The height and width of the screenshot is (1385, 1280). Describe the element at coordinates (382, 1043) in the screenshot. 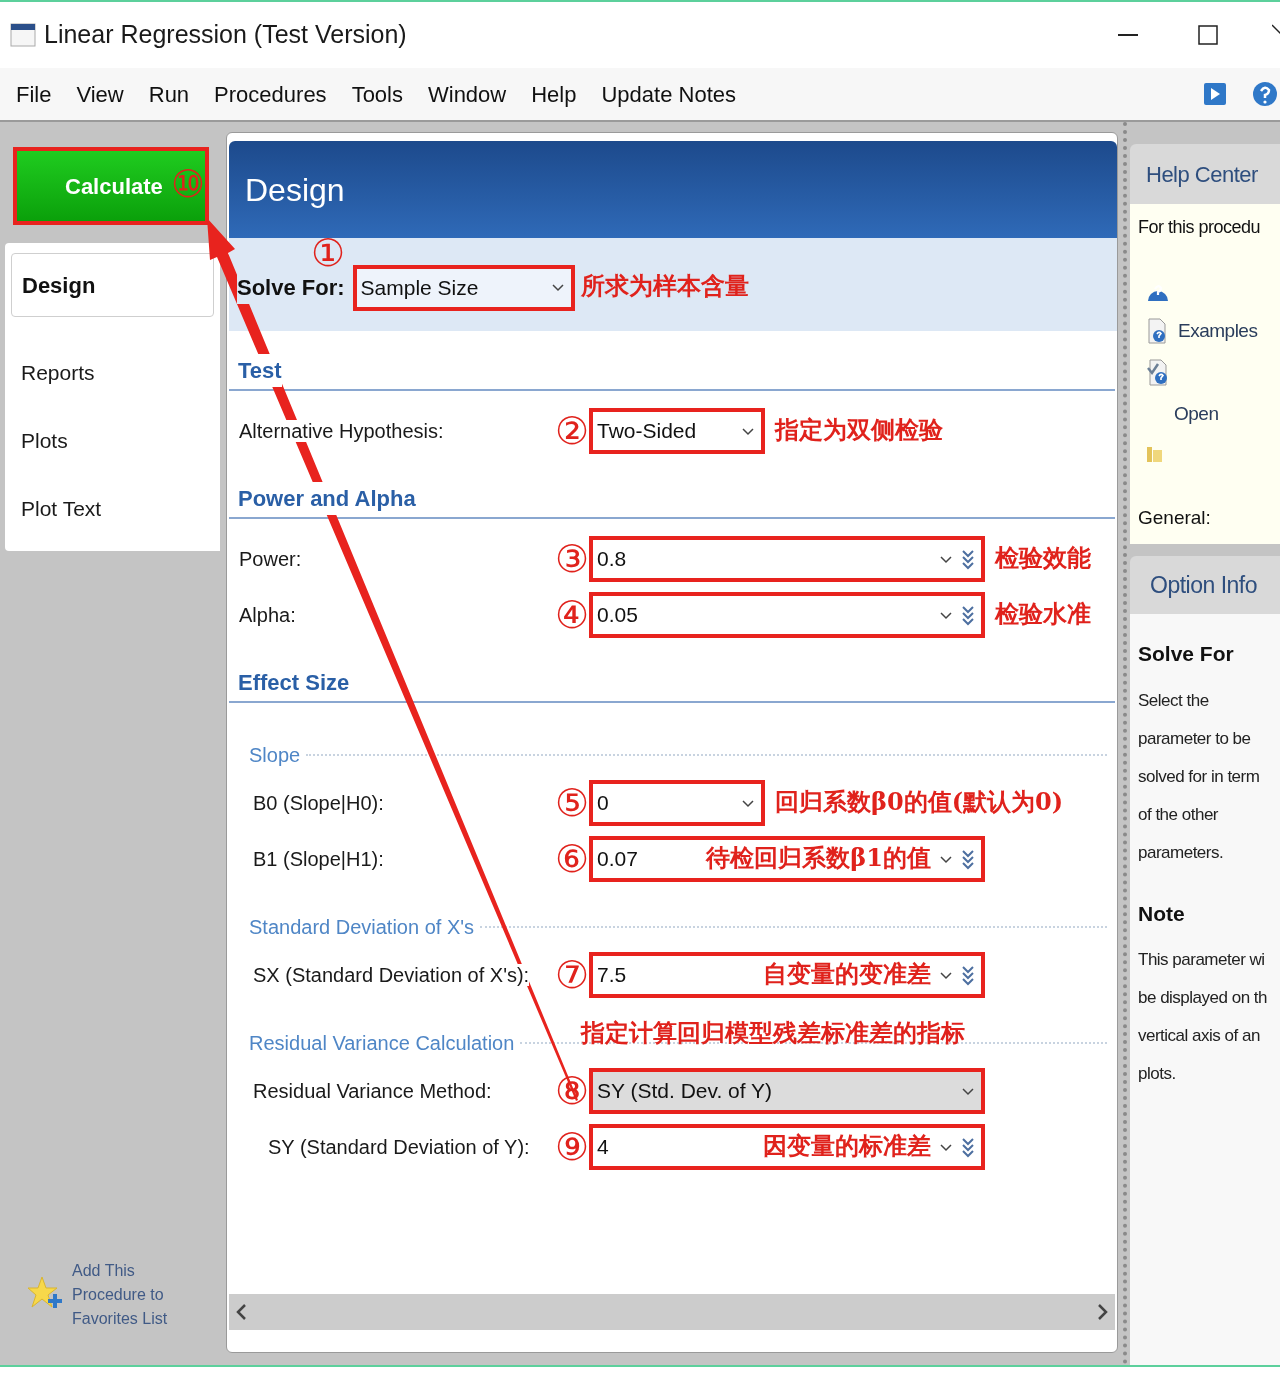

I see `subsection-heading: Residual Variance Calculation` at that location.